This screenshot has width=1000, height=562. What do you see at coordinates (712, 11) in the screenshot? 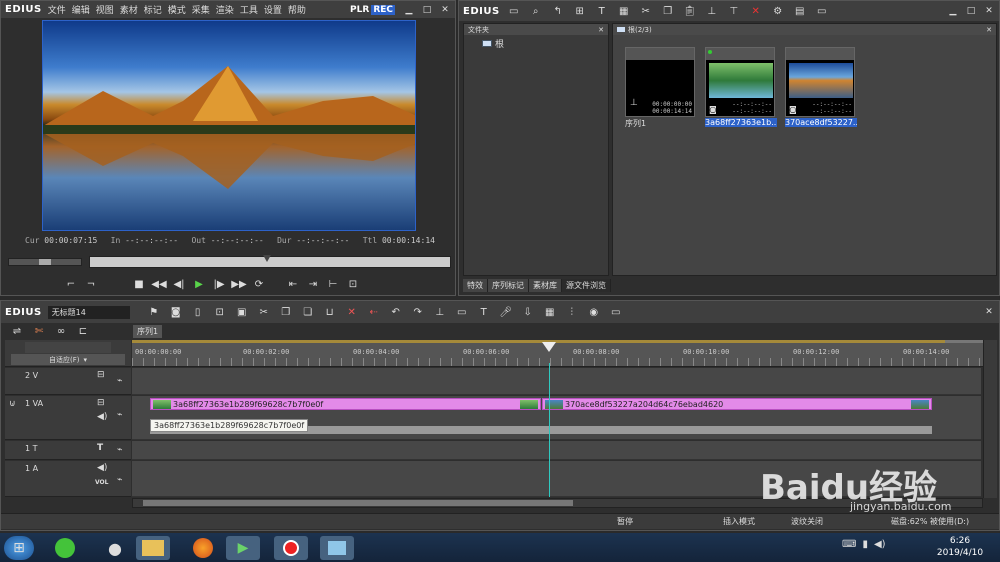
I see `add-to-timeline-icon: ⊥` at bounding box center [712, 11].